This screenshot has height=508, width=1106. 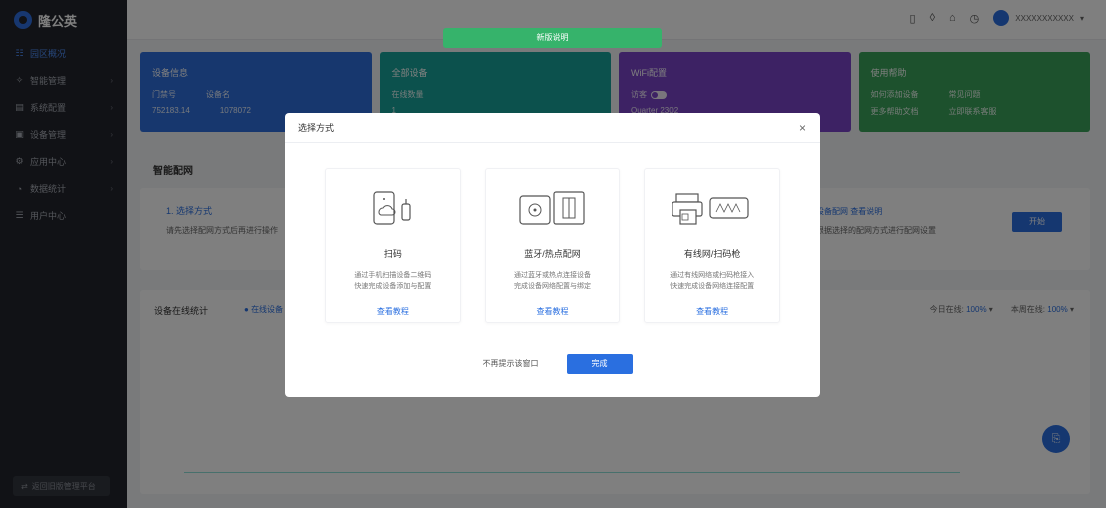 What do you see at coordinates (511, 363) in the screenshot?
I see `dont-show-again-button: 不再提示该窗口` at bounding box center [511, 363].